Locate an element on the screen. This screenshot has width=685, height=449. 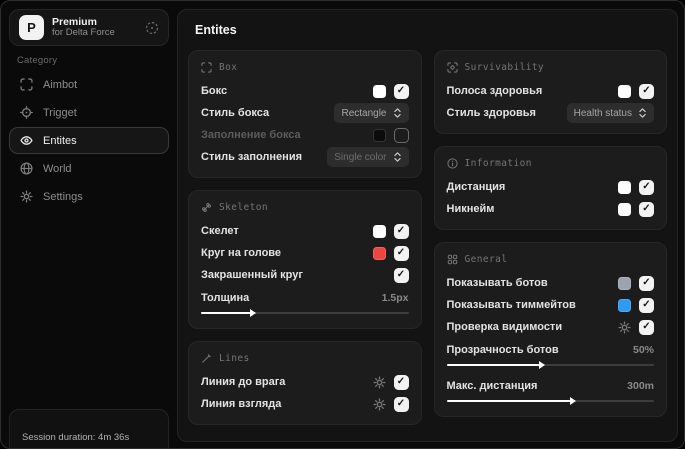
card-header-label: Survivability is located at coordinates (504, 67).